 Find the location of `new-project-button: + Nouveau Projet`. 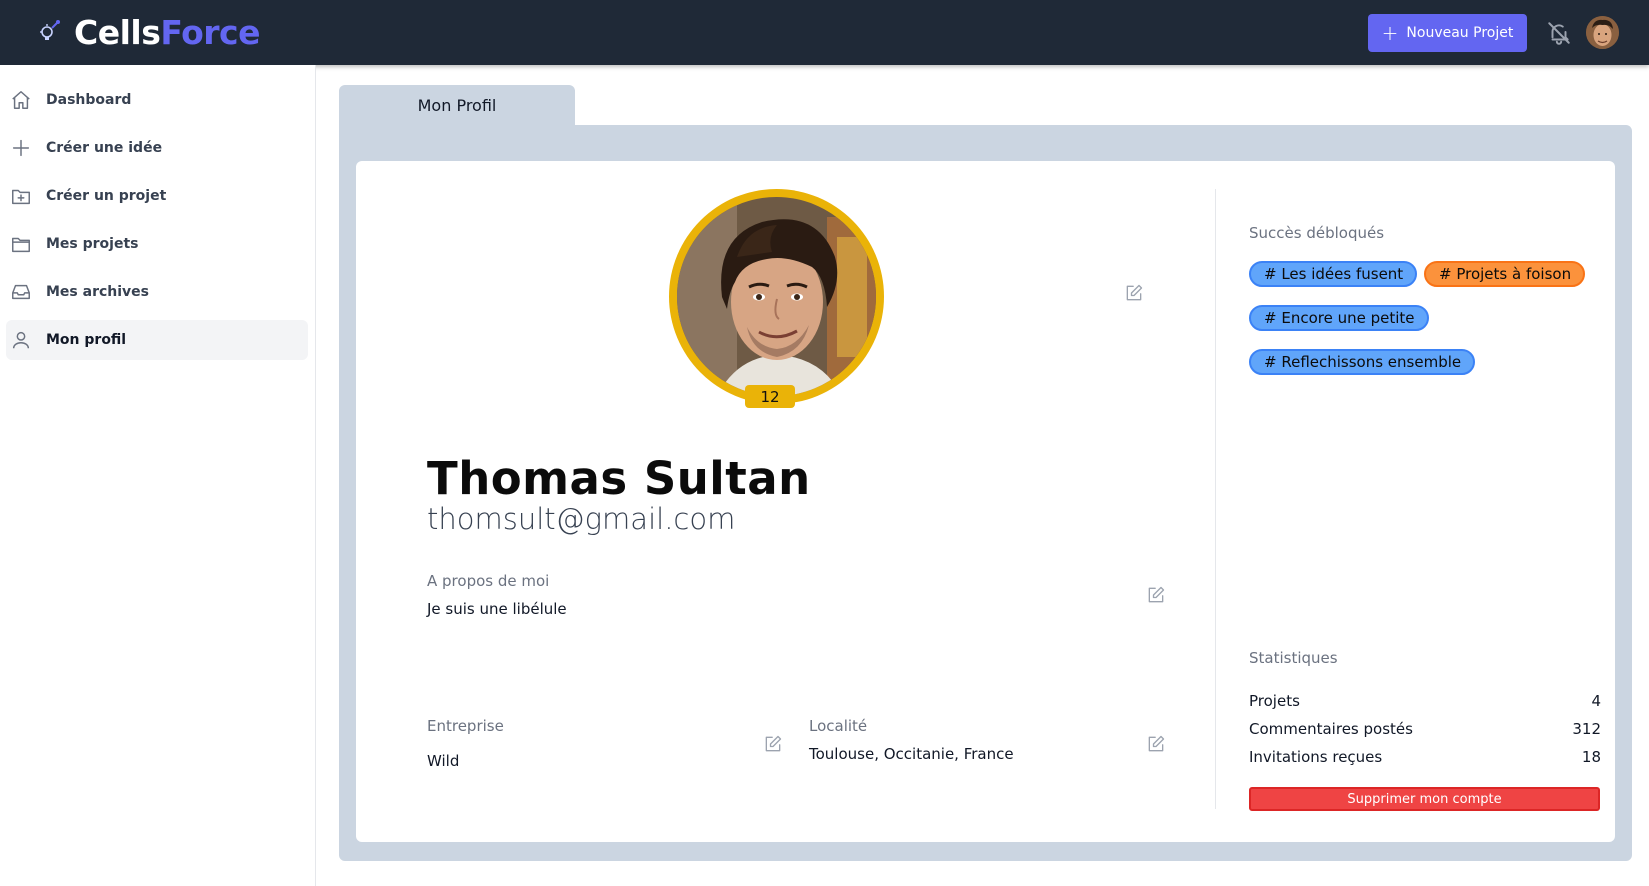

new-project-button: + Nouveau Projet is located at coordinates (1447, 33).